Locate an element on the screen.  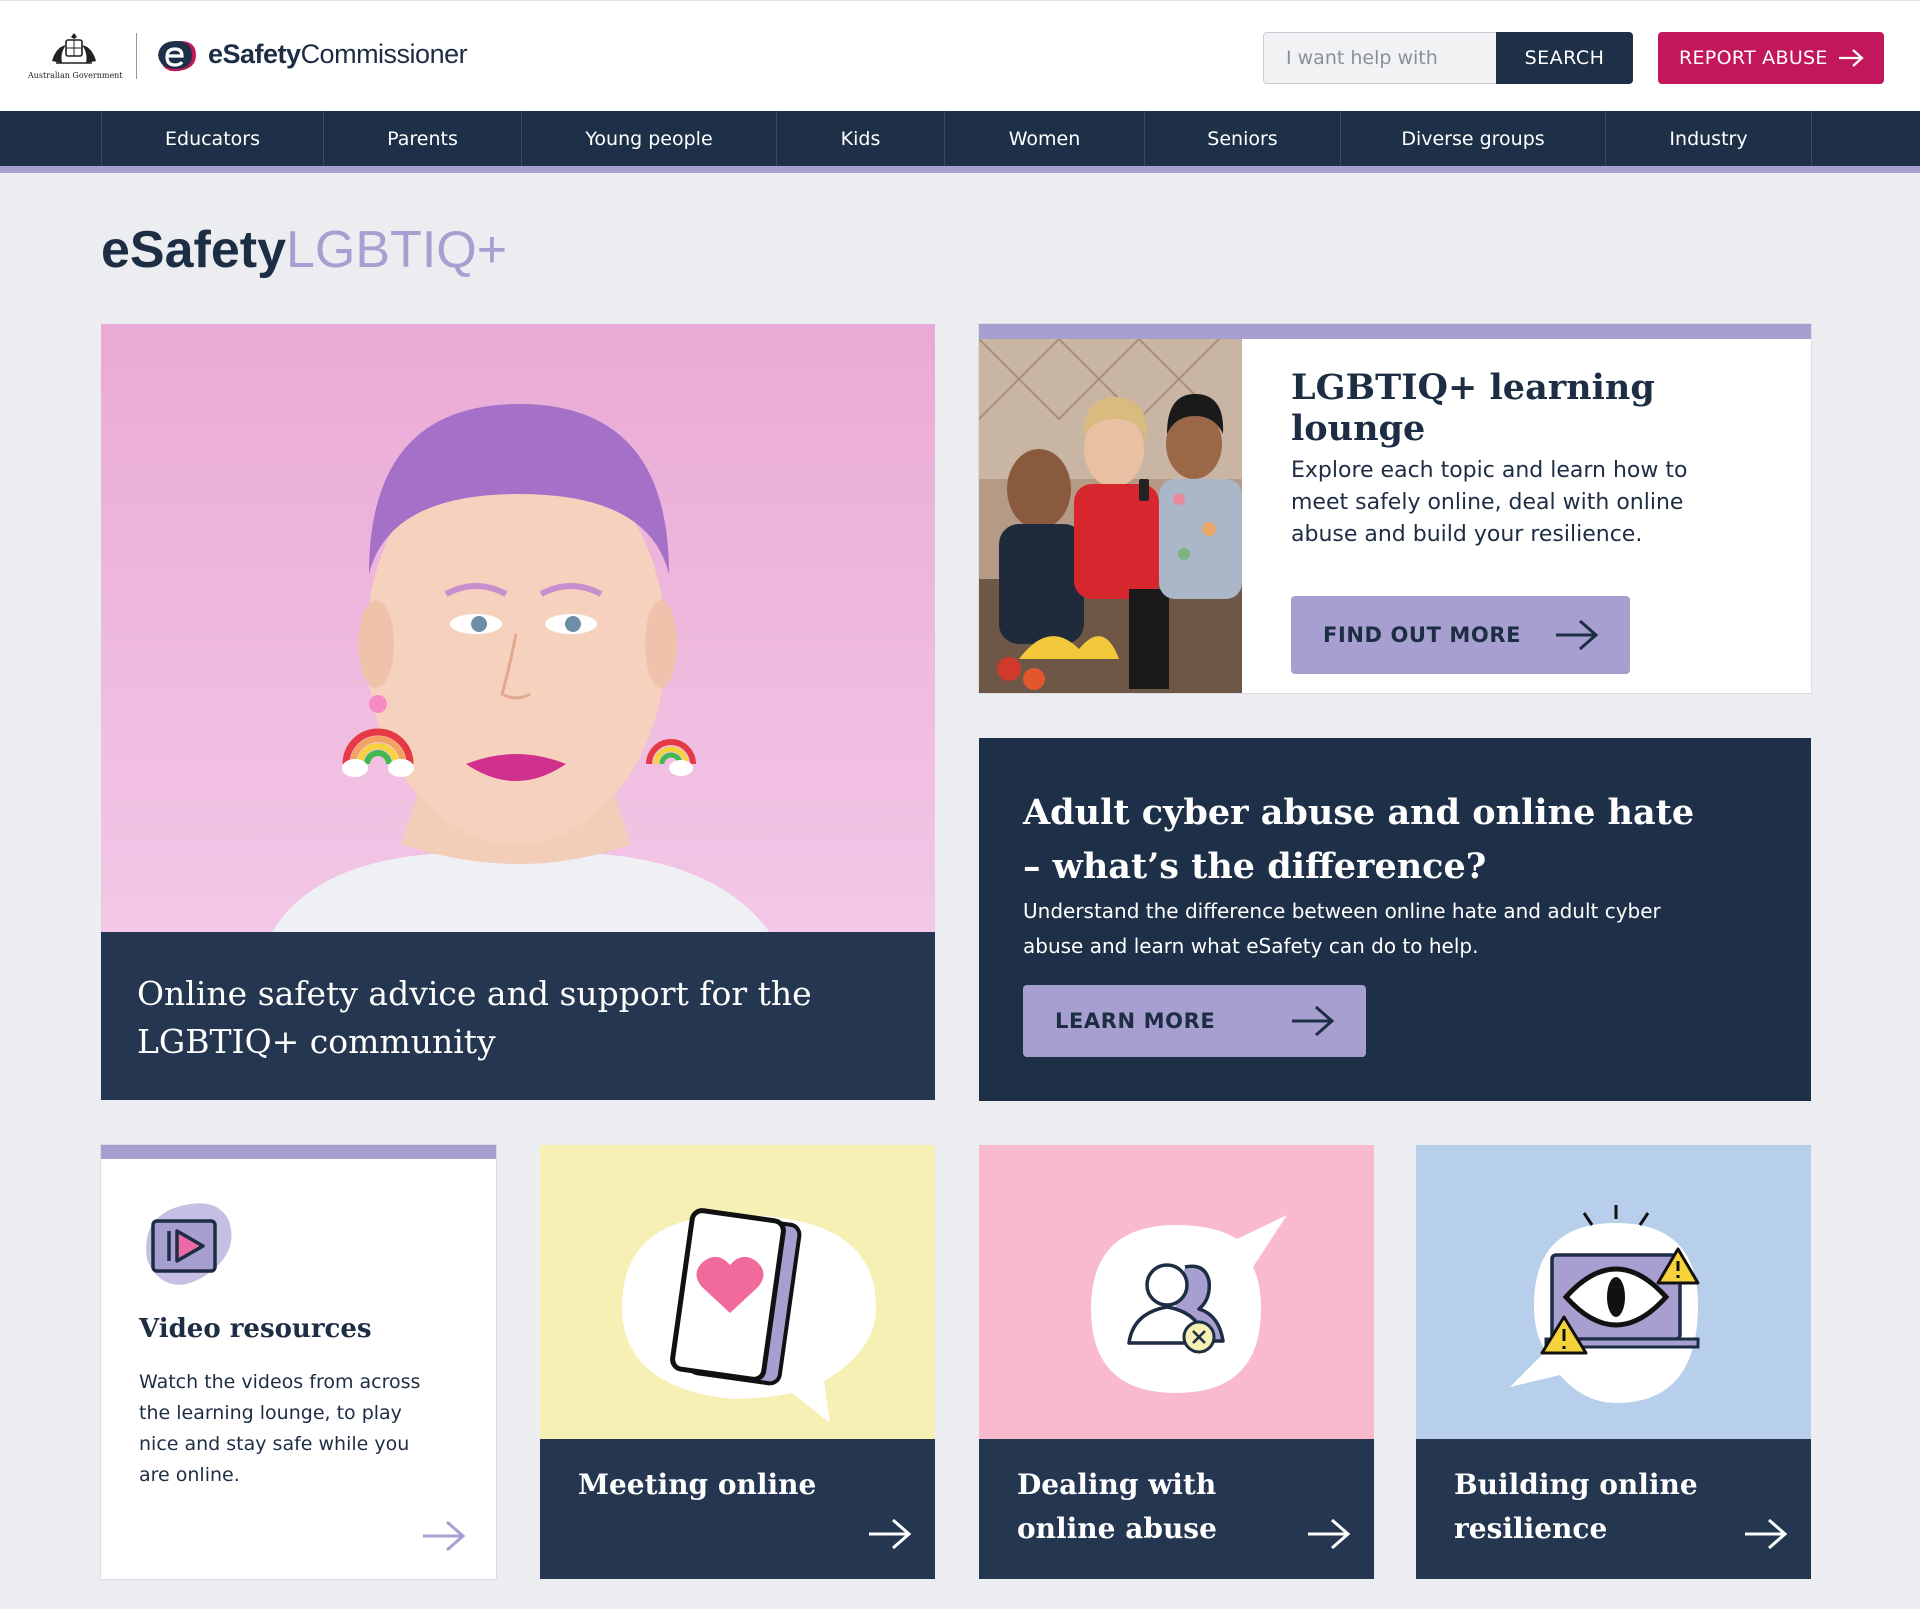
meeting-online-footer: Meeting online is located at coordinates (737, 1509).